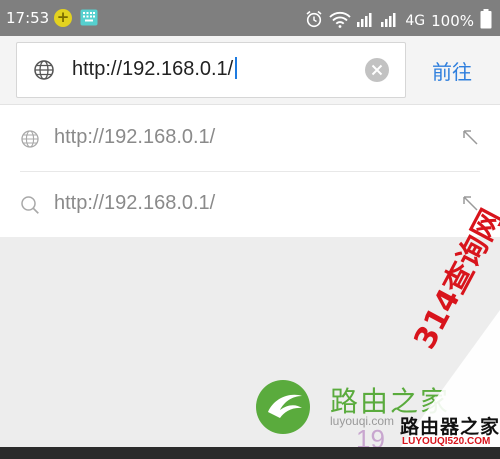  What do you see at coordinates (30, 207) in the screenshot?
I see `search-icon` at bounding box center [30, 207].